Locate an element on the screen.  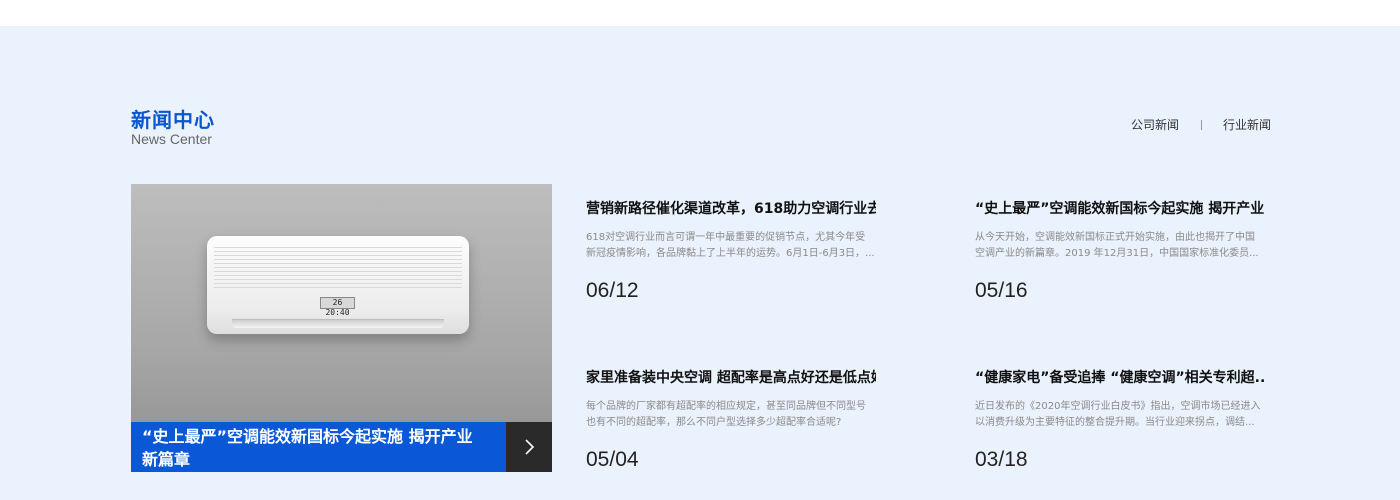
section-subtitle: News Center is located at coordinates (171, 139).